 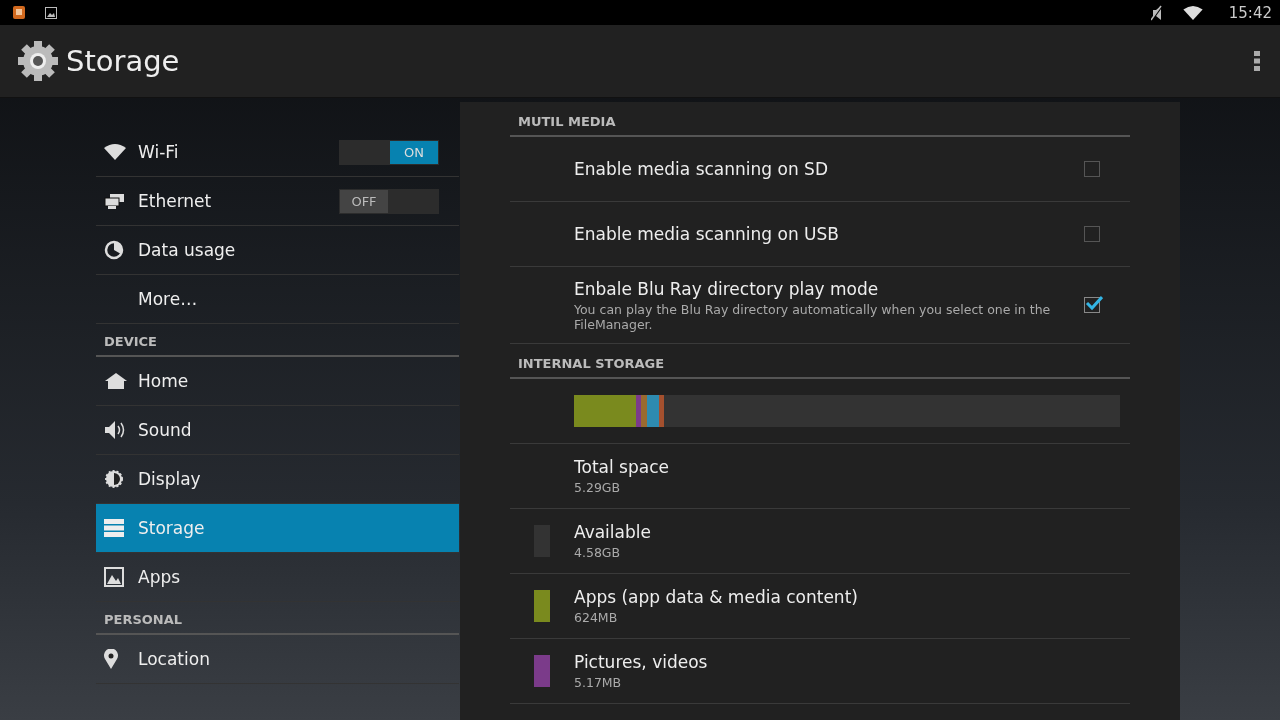 What do you see at coordinates (114, 528) in the screenshot?
I see `storage-icon` at bounding box center [114, 528].